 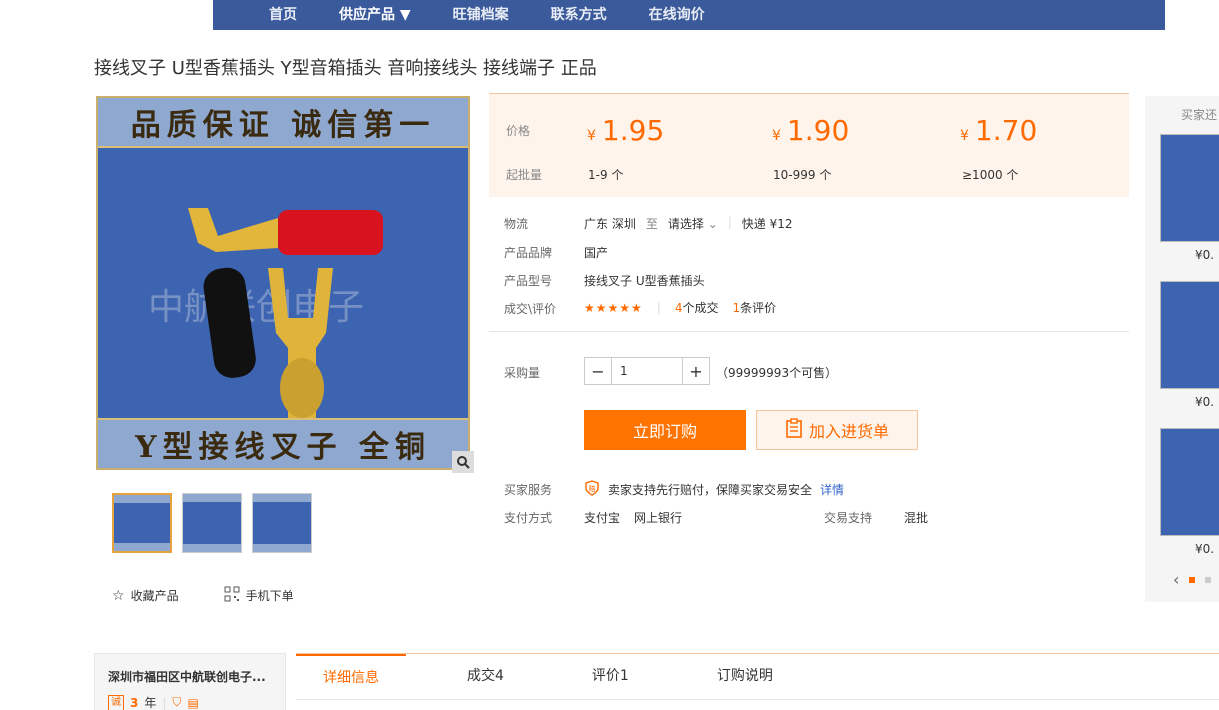 What do you see at coordinates (633, 130) in the screenshot?
I see `price-value: 1.95` at bounding box center [633, 130].